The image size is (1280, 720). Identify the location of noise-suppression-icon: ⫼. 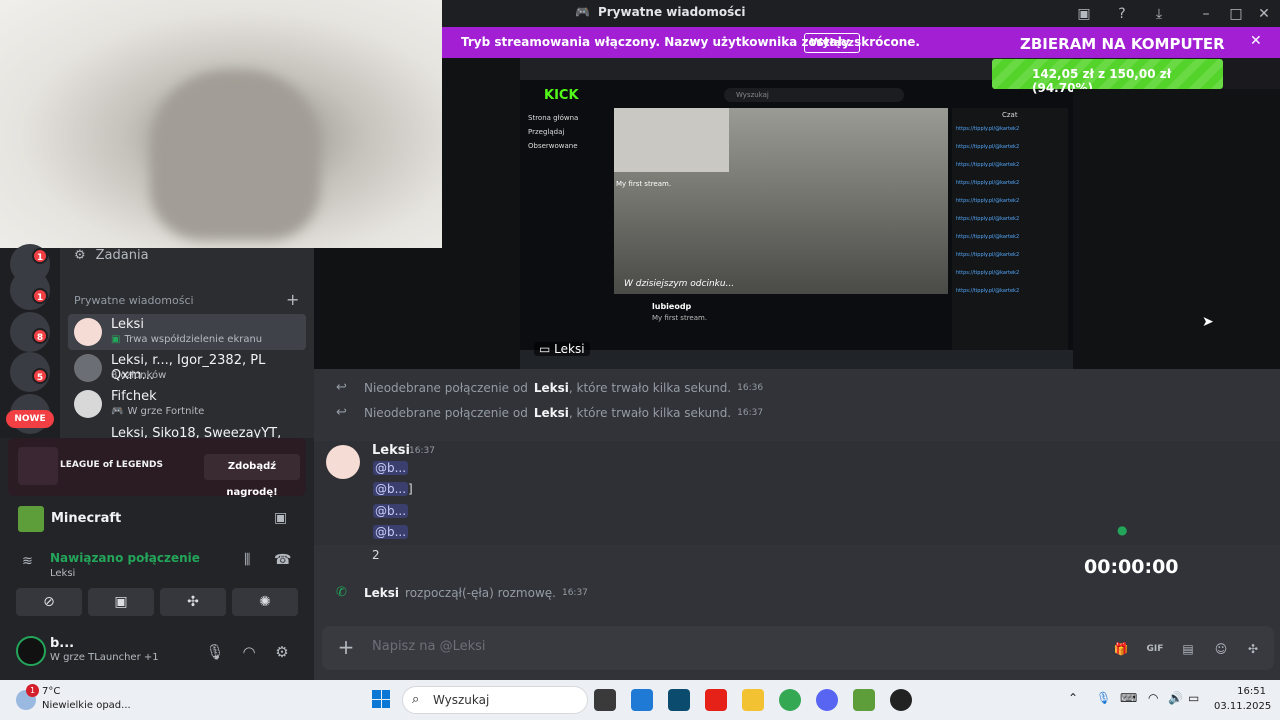
(247, 560).